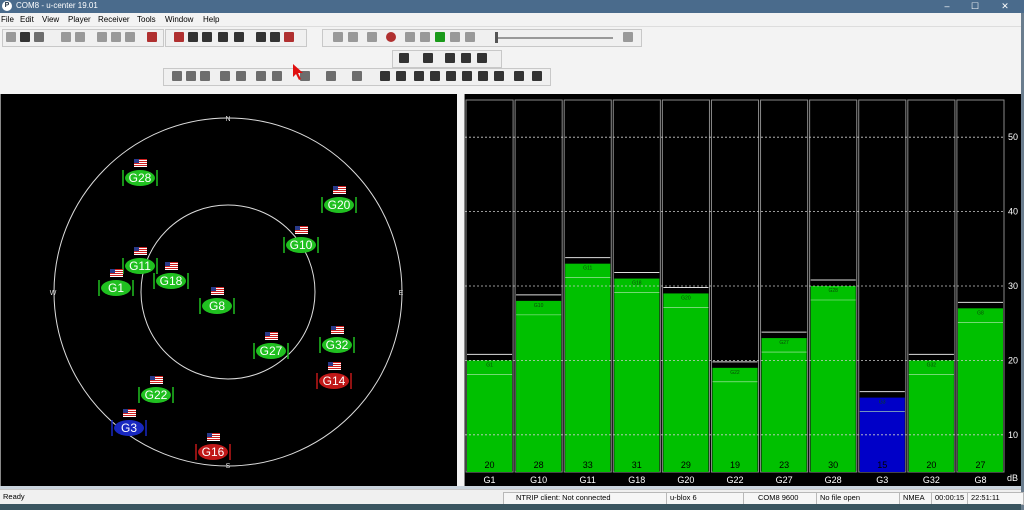 Image resolution: width=1024 pixels, height=510 pixels. What do you see at coordinates (152, 37) in the screenshot?
I see `record-file-icon` at bounding box center [152, 37].